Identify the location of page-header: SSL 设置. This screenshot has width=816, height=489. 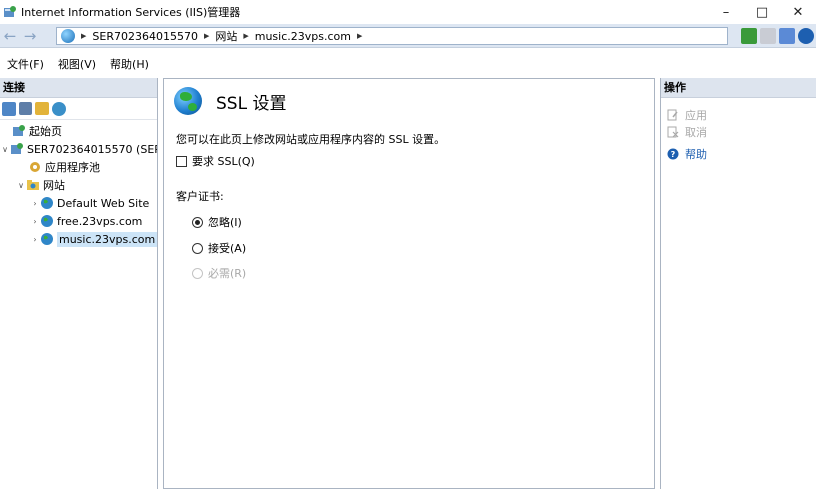
(230, 101).